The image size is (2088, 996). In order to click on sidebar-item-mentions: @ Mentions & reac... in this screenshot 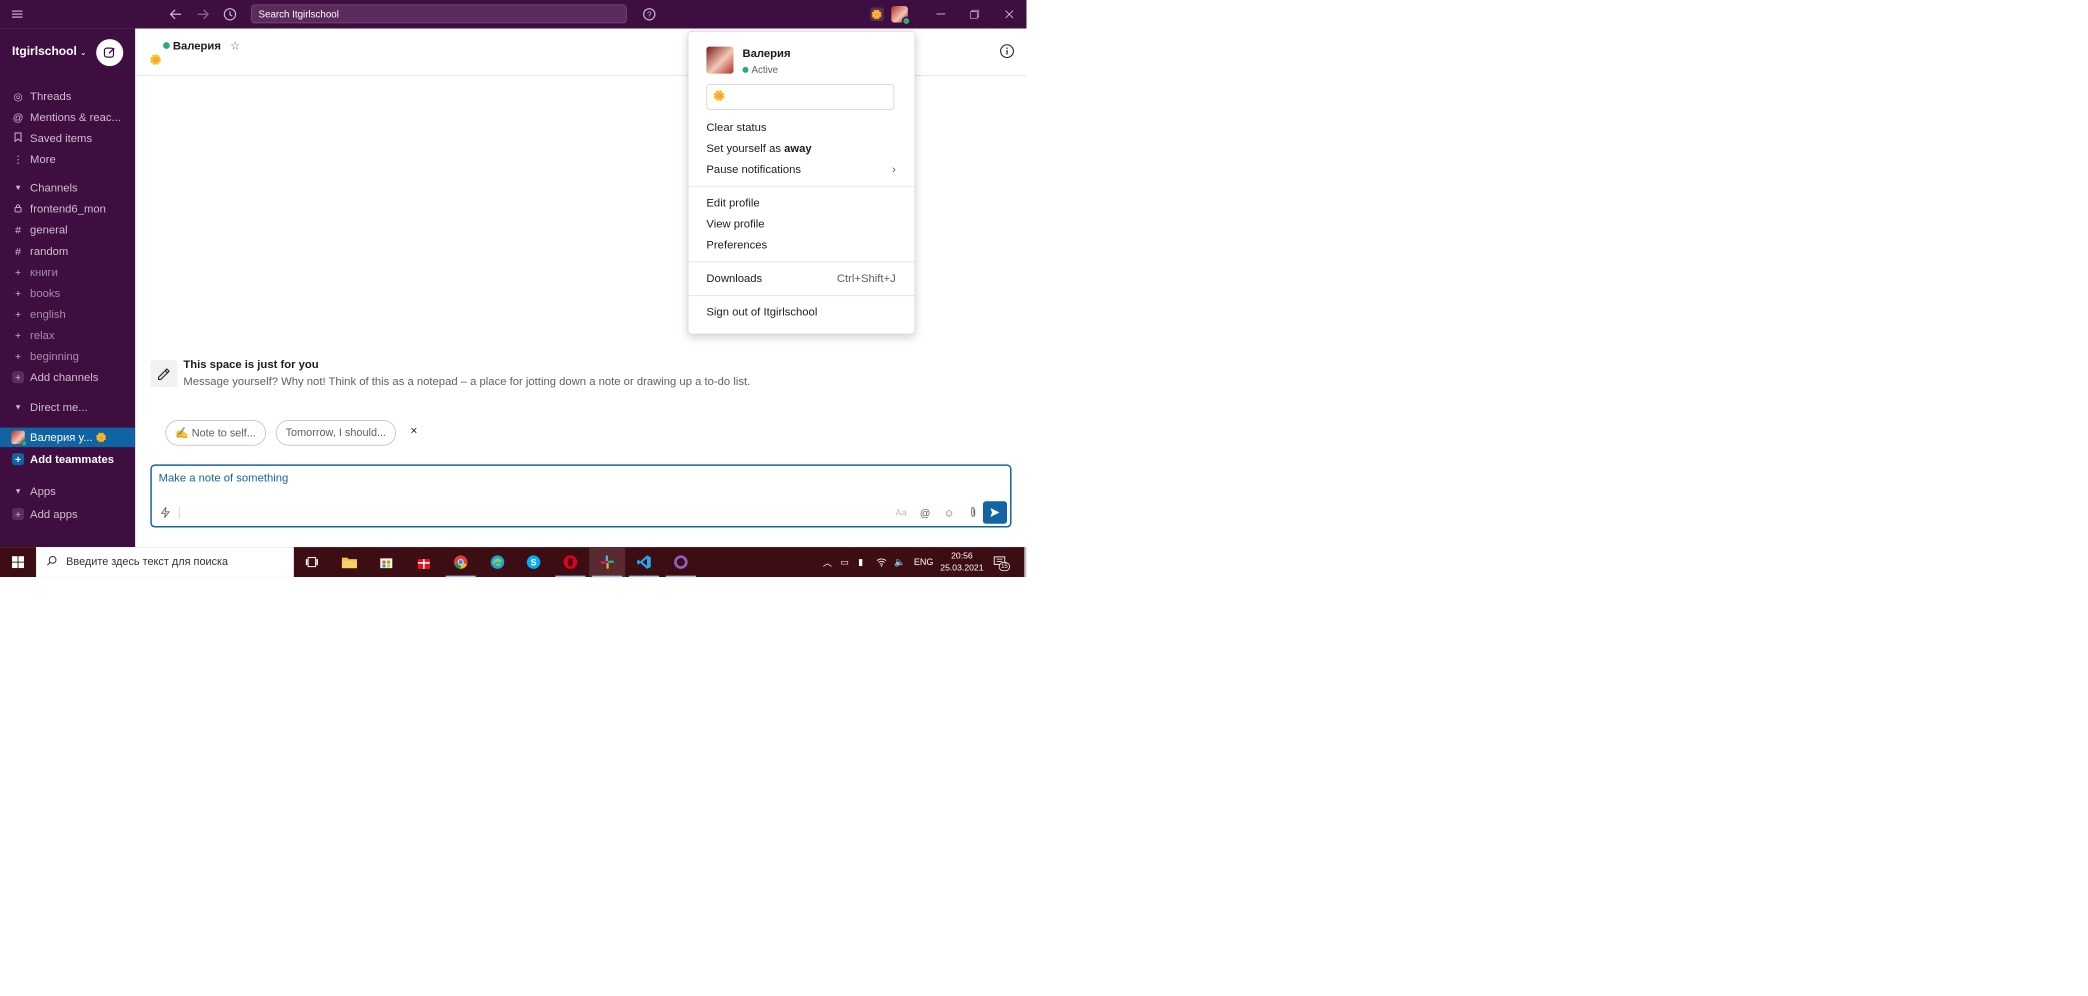, I will do `click(67, 117)`.